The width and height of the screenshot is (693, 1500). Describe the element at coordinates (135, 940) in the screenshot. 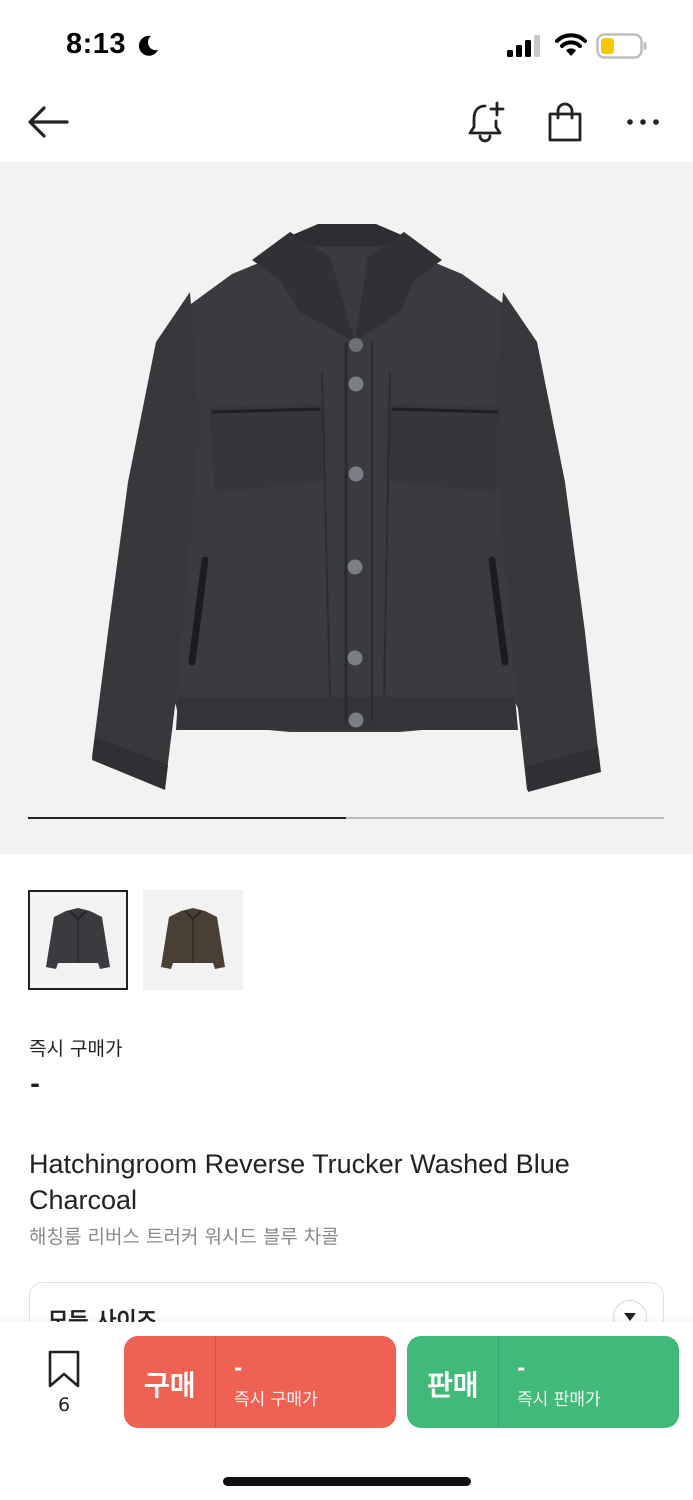

I see `thumbnail-strip` at that location.